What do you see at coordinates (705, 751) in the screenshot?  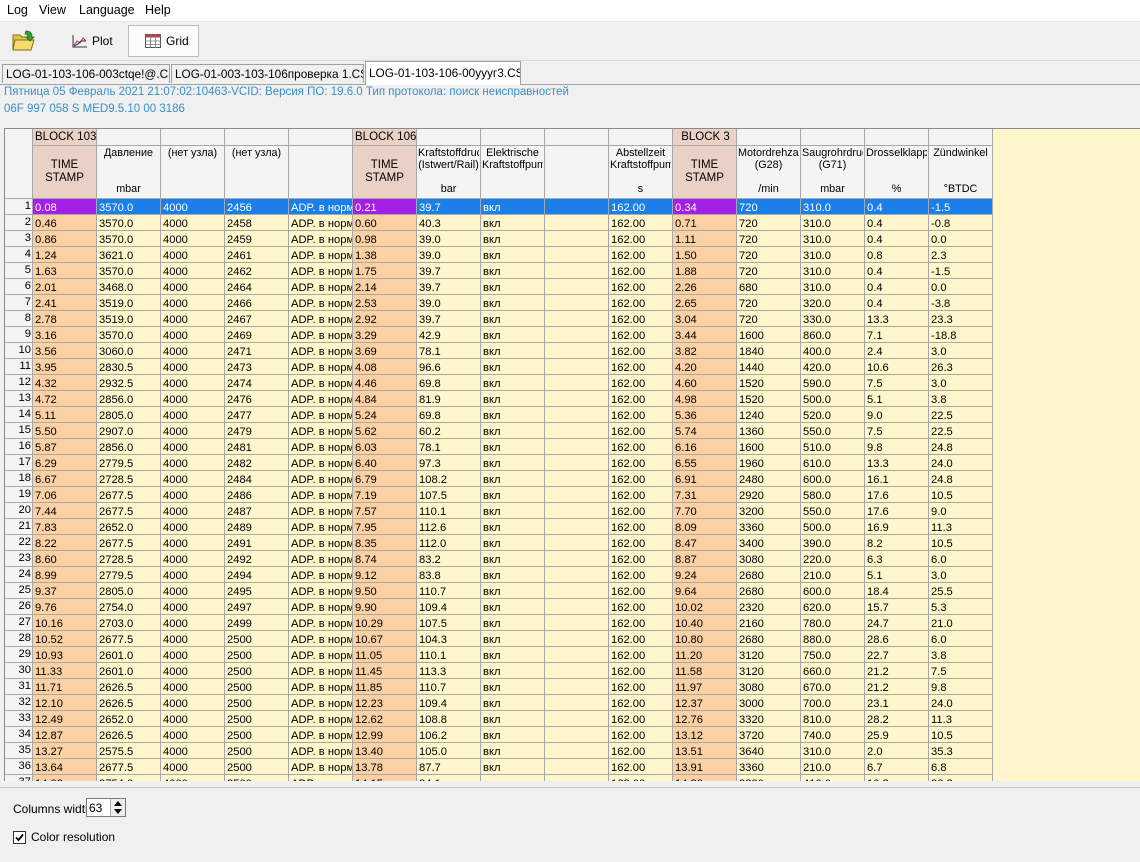 I see `grid-cell: 13.51` at bounding box center [705, 751].